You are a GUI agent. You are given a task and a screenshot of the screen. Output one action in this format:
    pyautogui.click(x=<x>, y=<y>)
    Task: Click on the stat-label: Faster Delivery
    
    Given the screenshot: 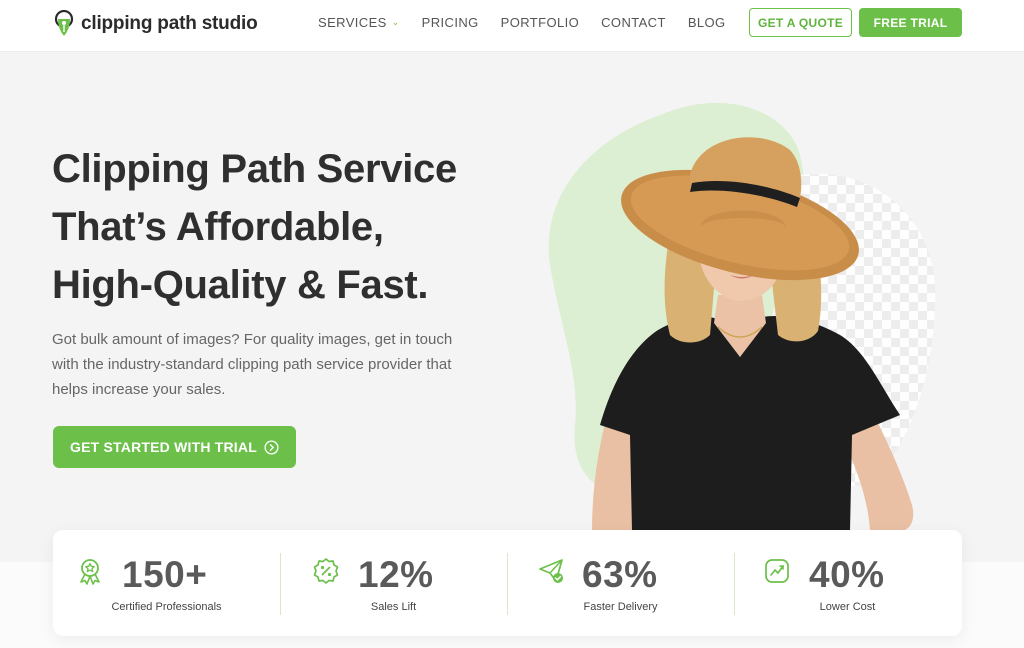 What is the action you would take?
    pyautogui.click(x=620, y=607)
    